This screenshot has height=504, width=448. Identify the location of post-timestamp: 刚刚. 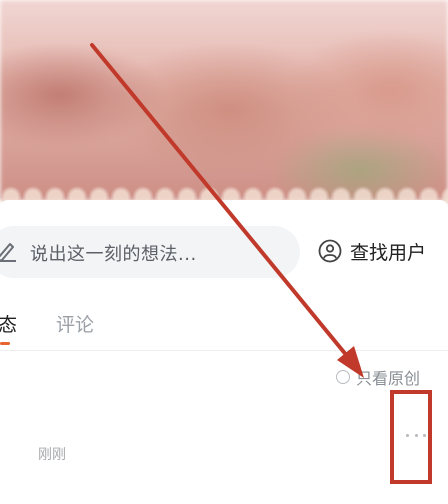
(52, 455).